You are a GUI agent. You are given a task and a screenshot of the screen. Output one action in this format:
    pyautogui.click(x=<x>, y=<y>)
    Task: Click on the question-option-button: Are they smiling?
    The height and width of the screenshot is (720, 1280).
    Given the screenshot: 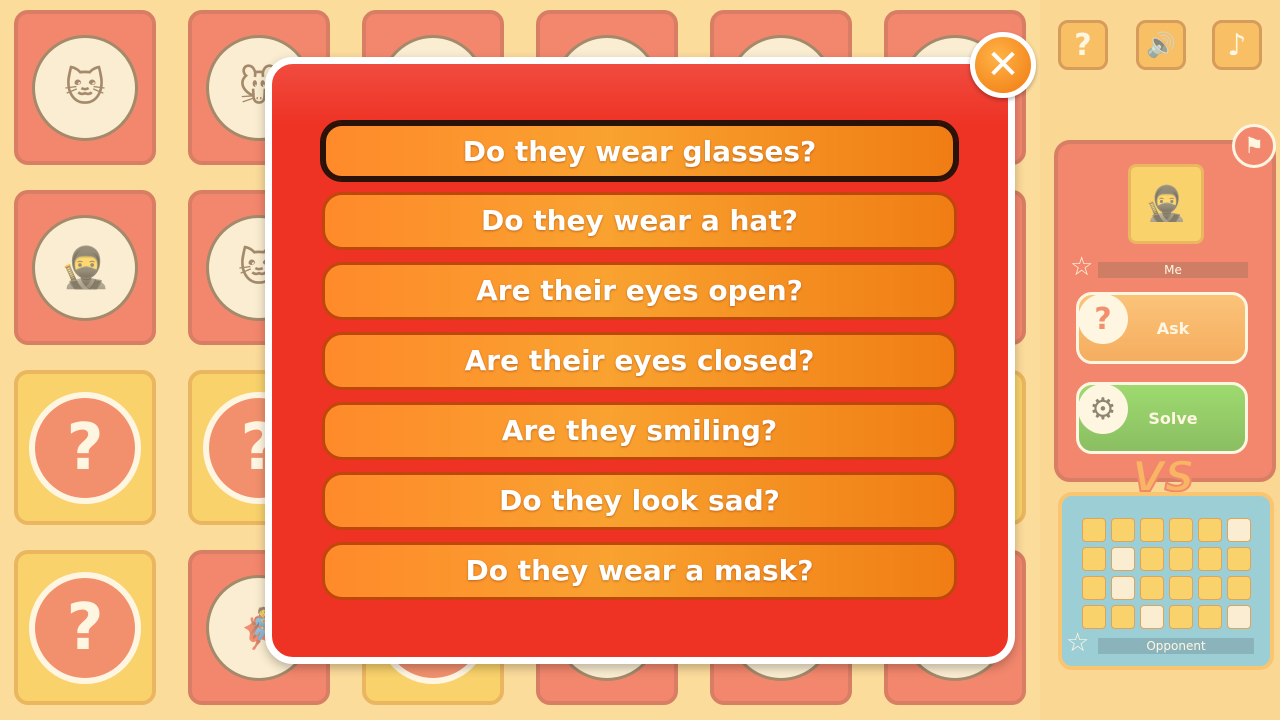 What is the action you would take?
    pyautogui.click(x=639, y=431)
    